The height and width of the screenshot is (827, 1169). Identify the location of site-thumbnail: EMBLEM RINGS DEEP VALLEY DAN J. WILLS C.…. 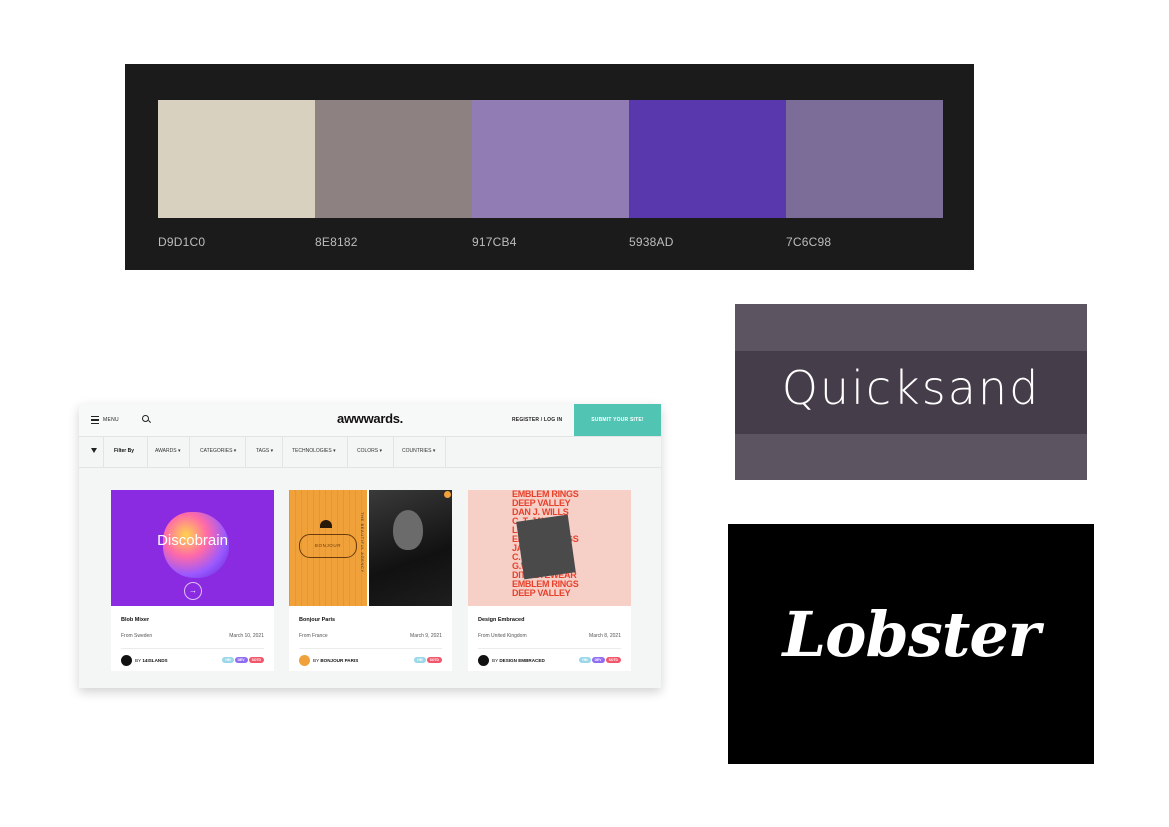
(549, 548).